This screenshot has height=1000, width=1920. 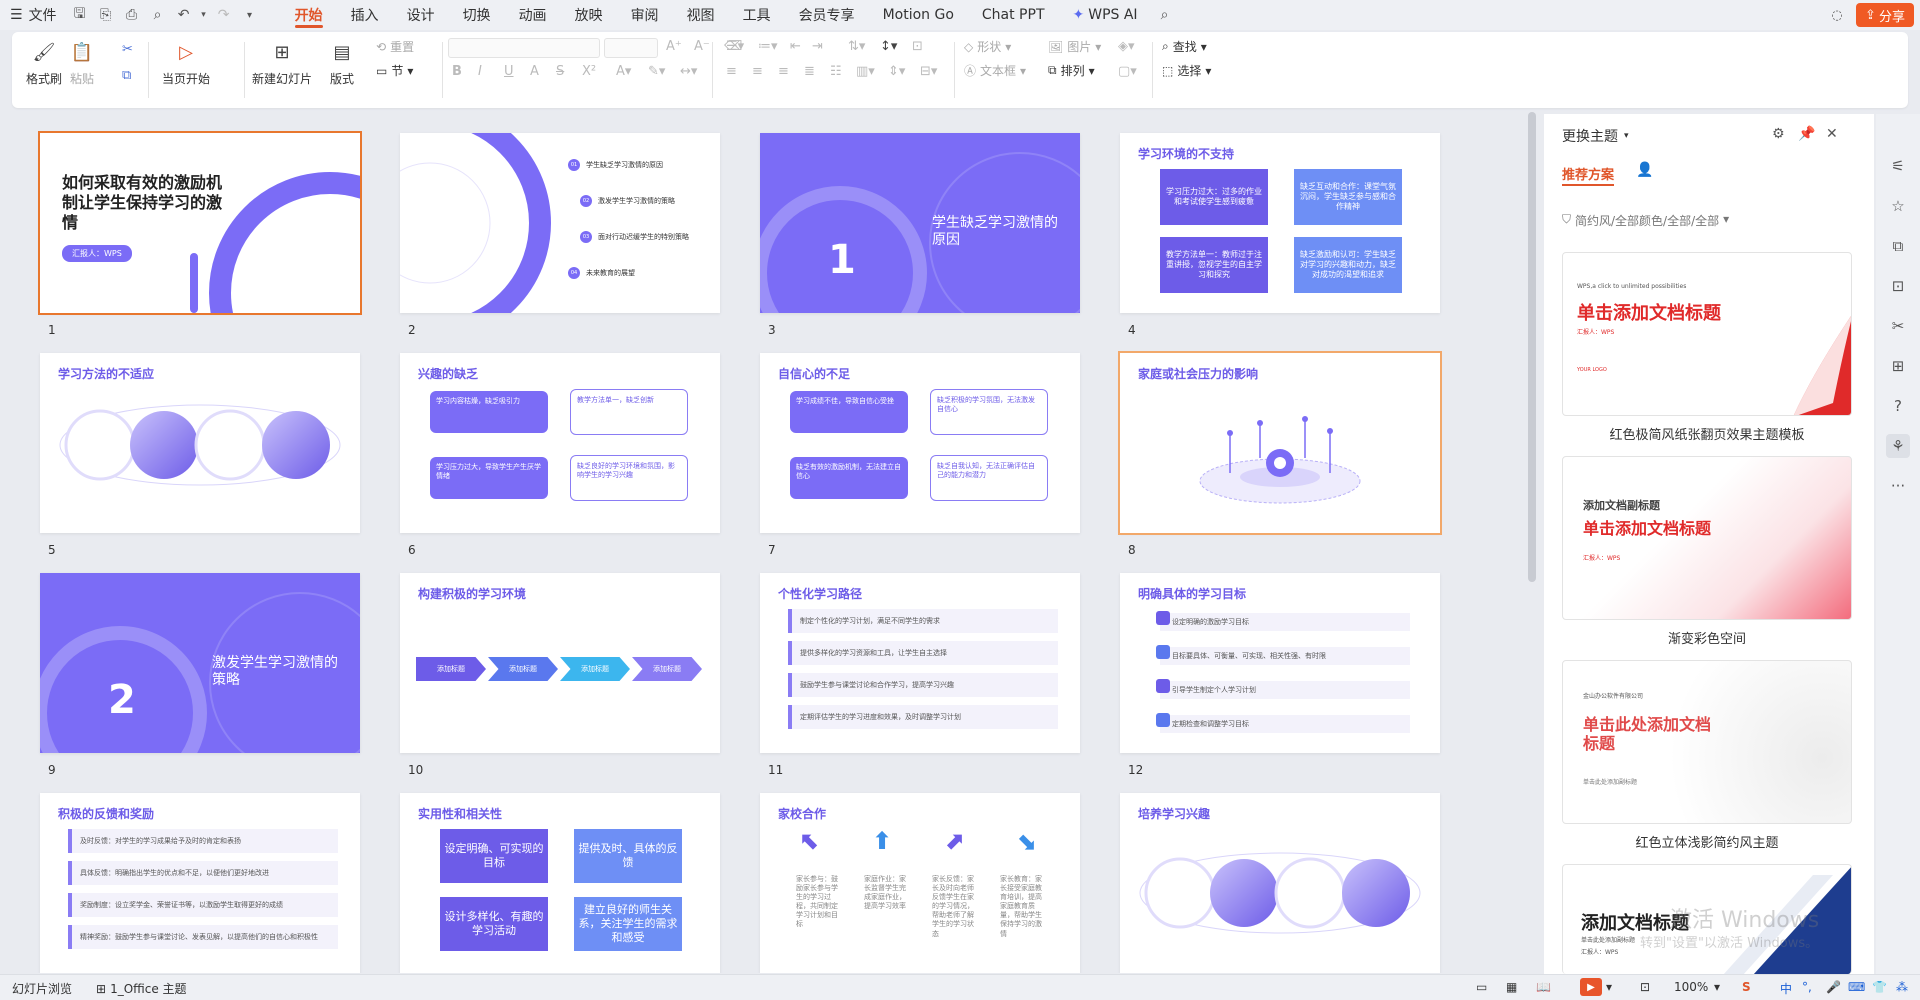 What do you see at coordinates (1588, 173) in the screenshot?
I see `tab-recommended: 推荐方案` at bounding box center [1588, 173].